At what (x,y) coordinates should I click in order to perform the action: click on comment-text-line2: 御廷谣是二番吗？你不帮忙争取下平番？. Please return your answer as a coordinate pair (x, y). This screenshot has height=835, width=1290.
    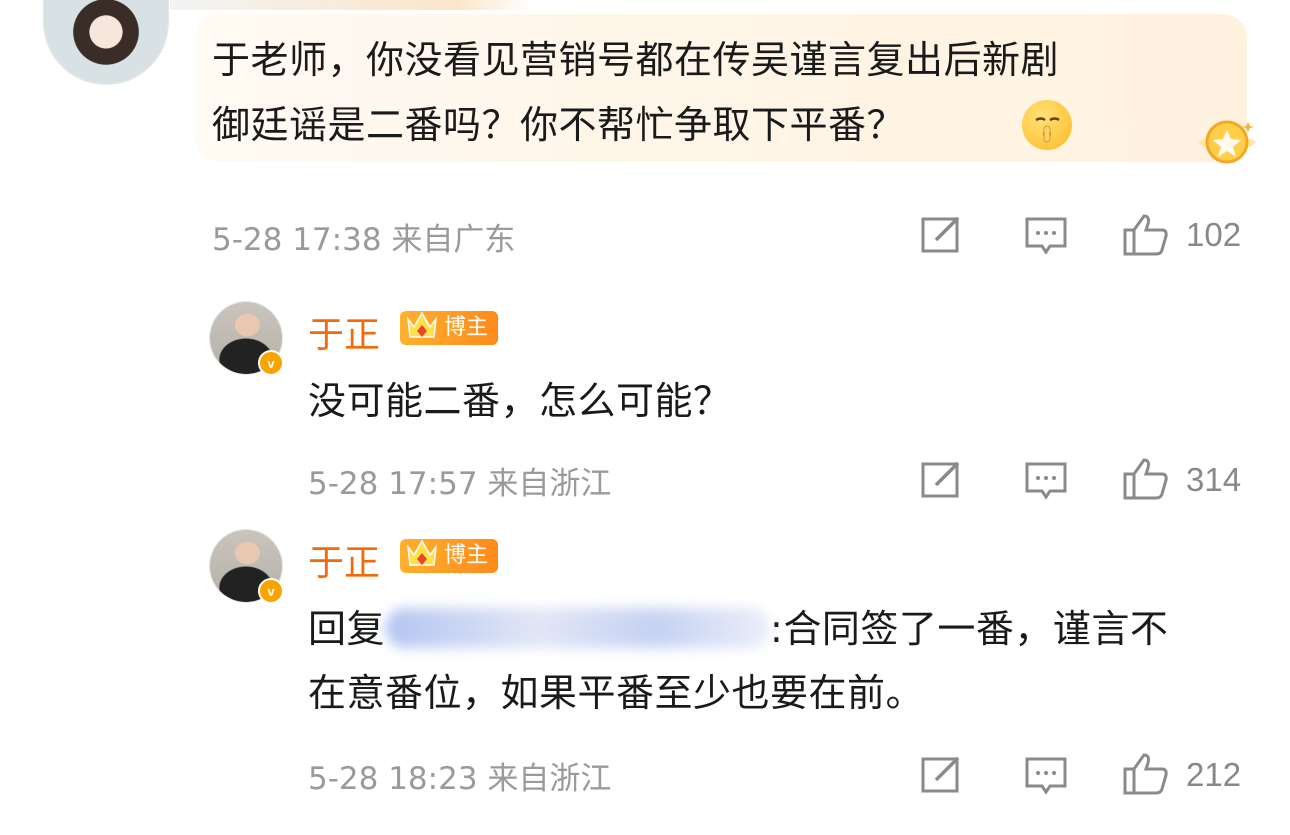
    Looking at the image, I should click on (559, 125).